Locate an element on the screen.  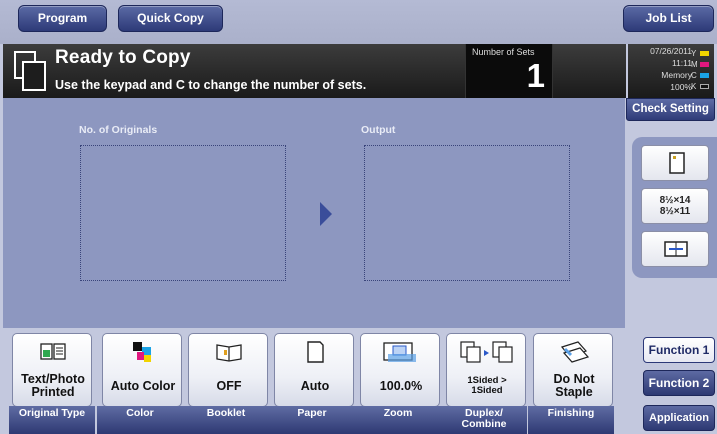
duplex-combine-button: 1Sided > 1Sided is located at coordinates (486, 370).